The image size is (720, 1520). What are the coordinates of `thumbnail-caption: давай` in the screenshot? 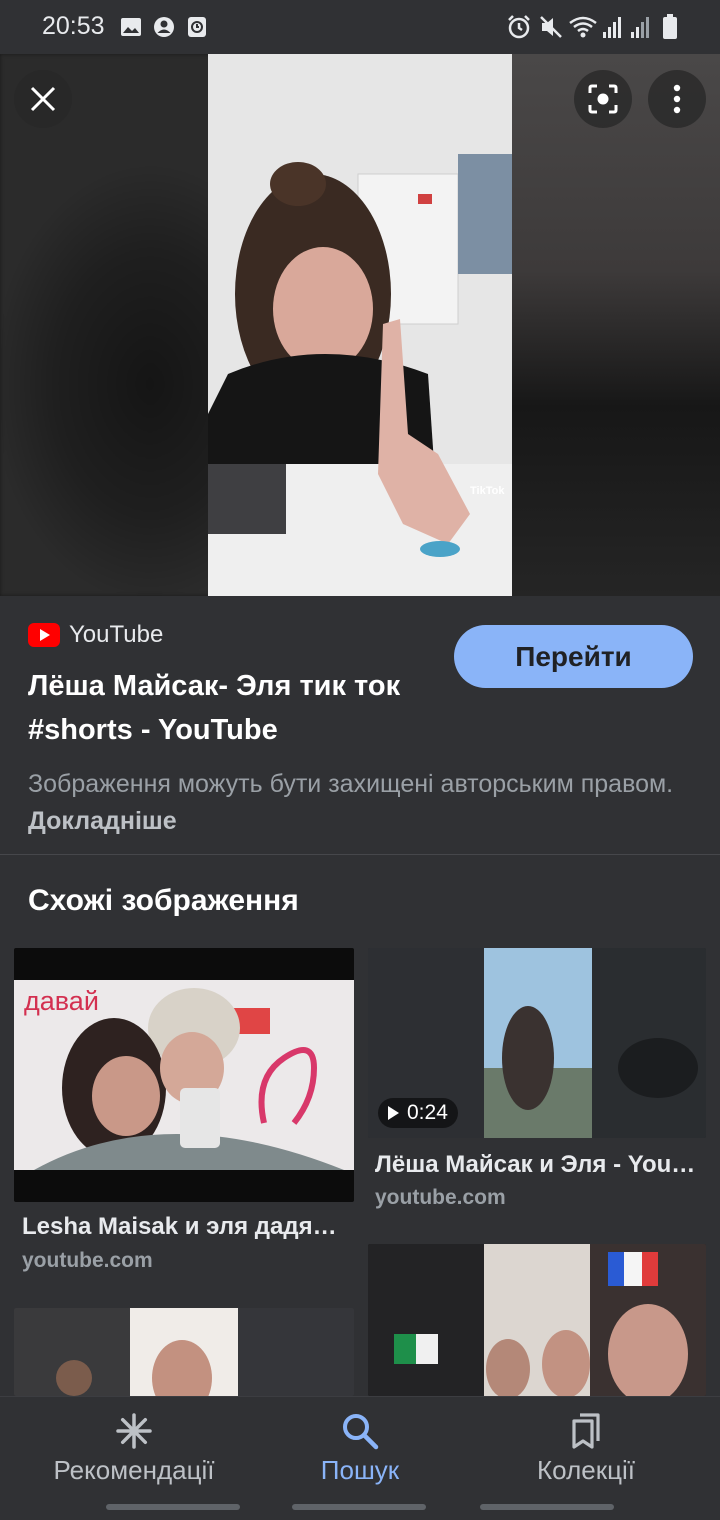 It's located at (61, 1001).